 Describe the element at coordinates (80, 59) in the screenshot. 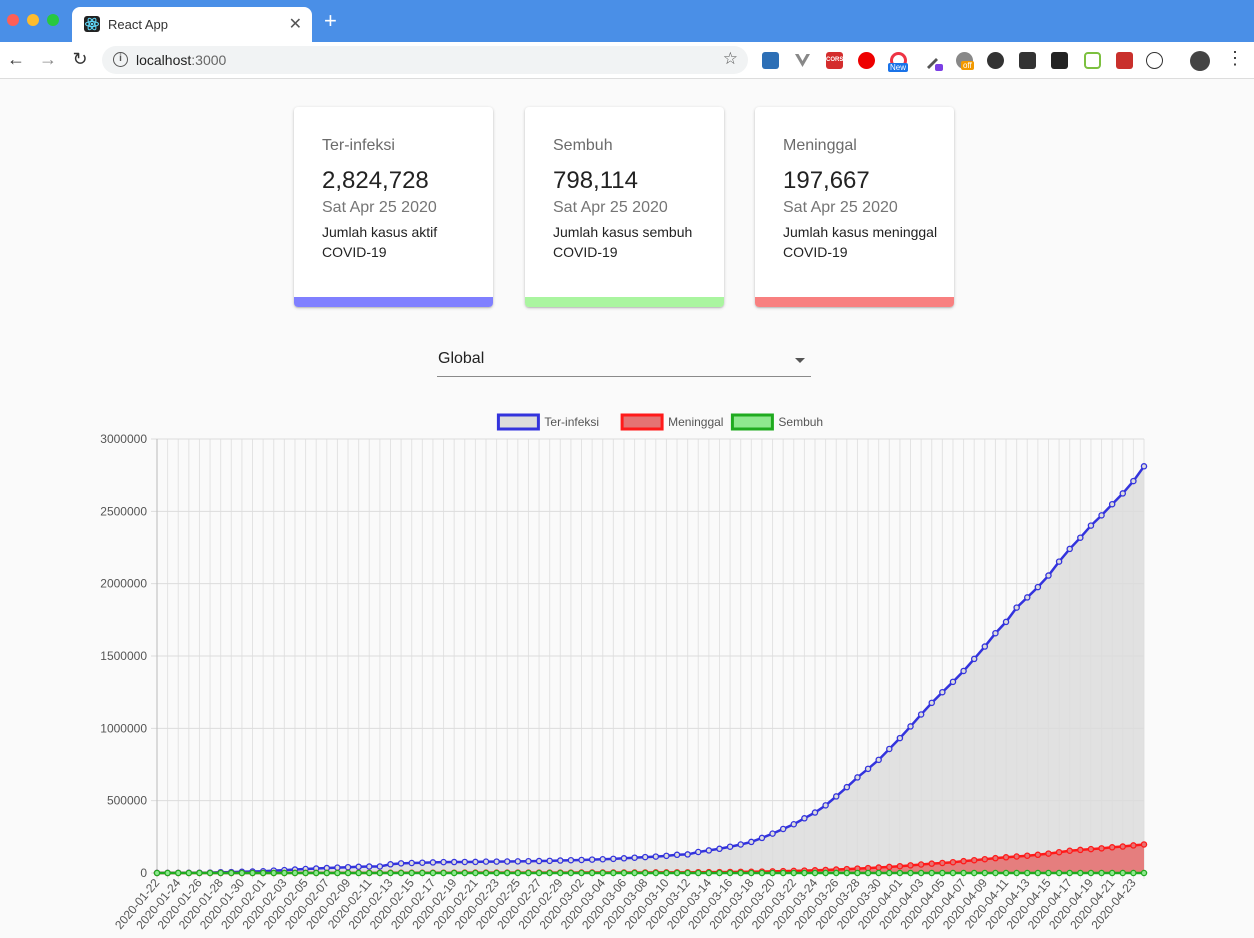

I see `reload-button: ↻` at that location.